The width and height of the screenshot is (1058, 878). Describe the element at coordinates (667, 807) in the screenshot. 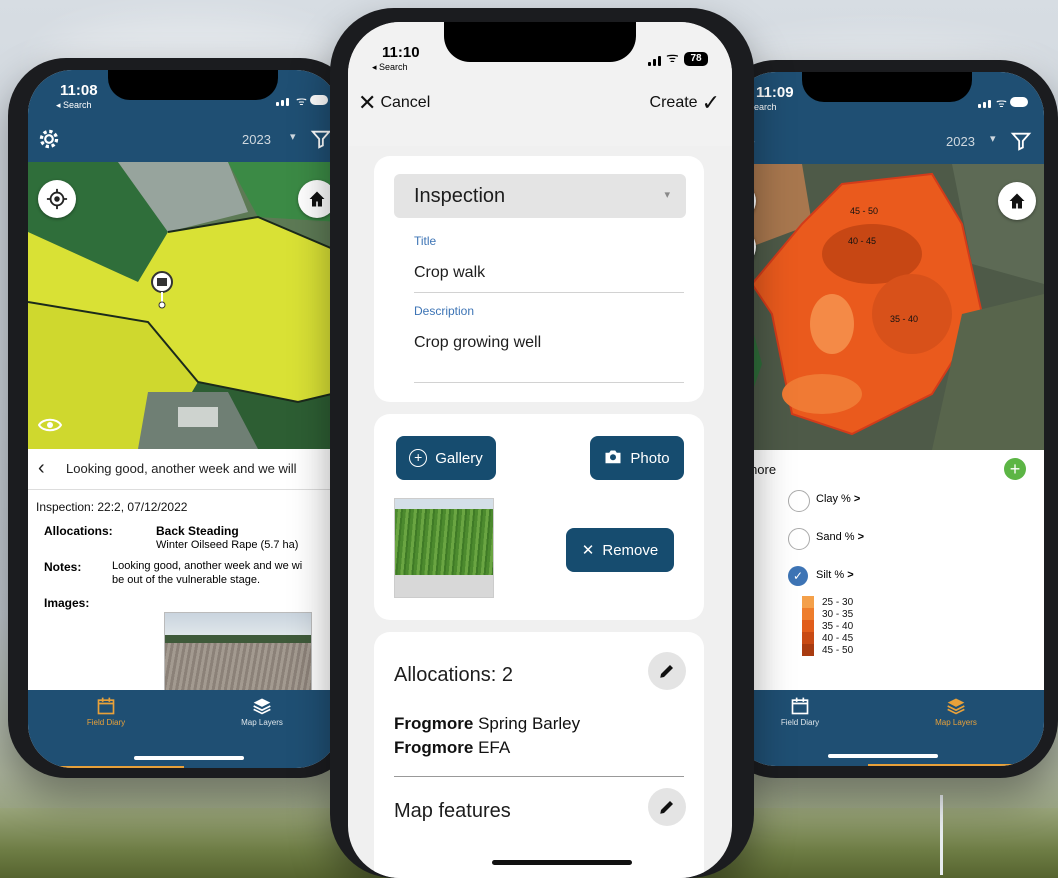

I see `edit-map-features-pencil-icon` at that location.